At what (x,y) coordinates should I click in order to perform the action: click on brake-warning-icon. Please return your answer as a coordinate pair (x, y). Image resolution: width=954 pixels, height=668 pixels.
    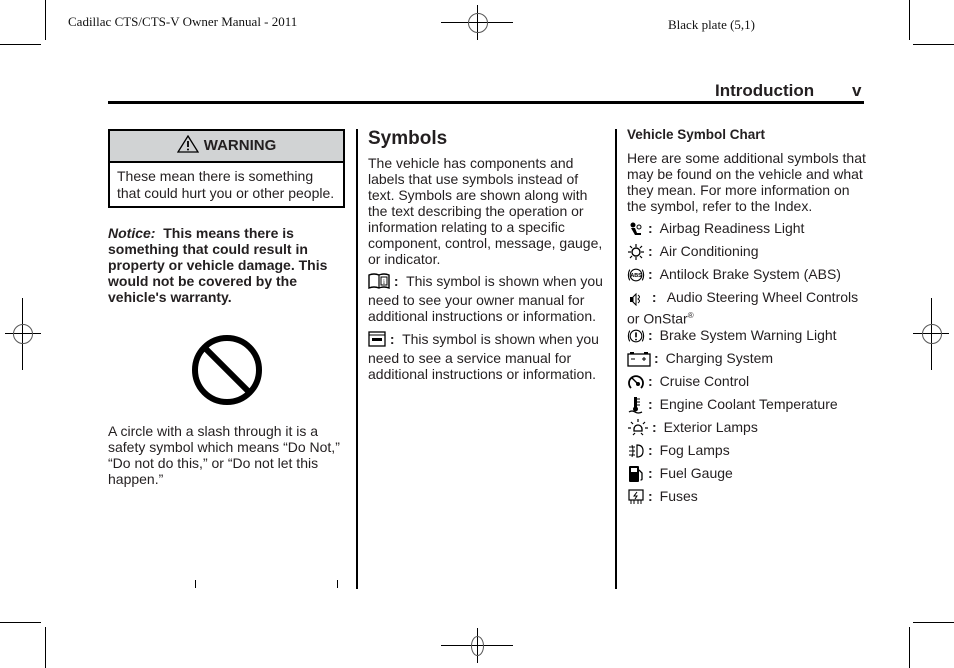
    Looking at the image, I should click on (636, 336).